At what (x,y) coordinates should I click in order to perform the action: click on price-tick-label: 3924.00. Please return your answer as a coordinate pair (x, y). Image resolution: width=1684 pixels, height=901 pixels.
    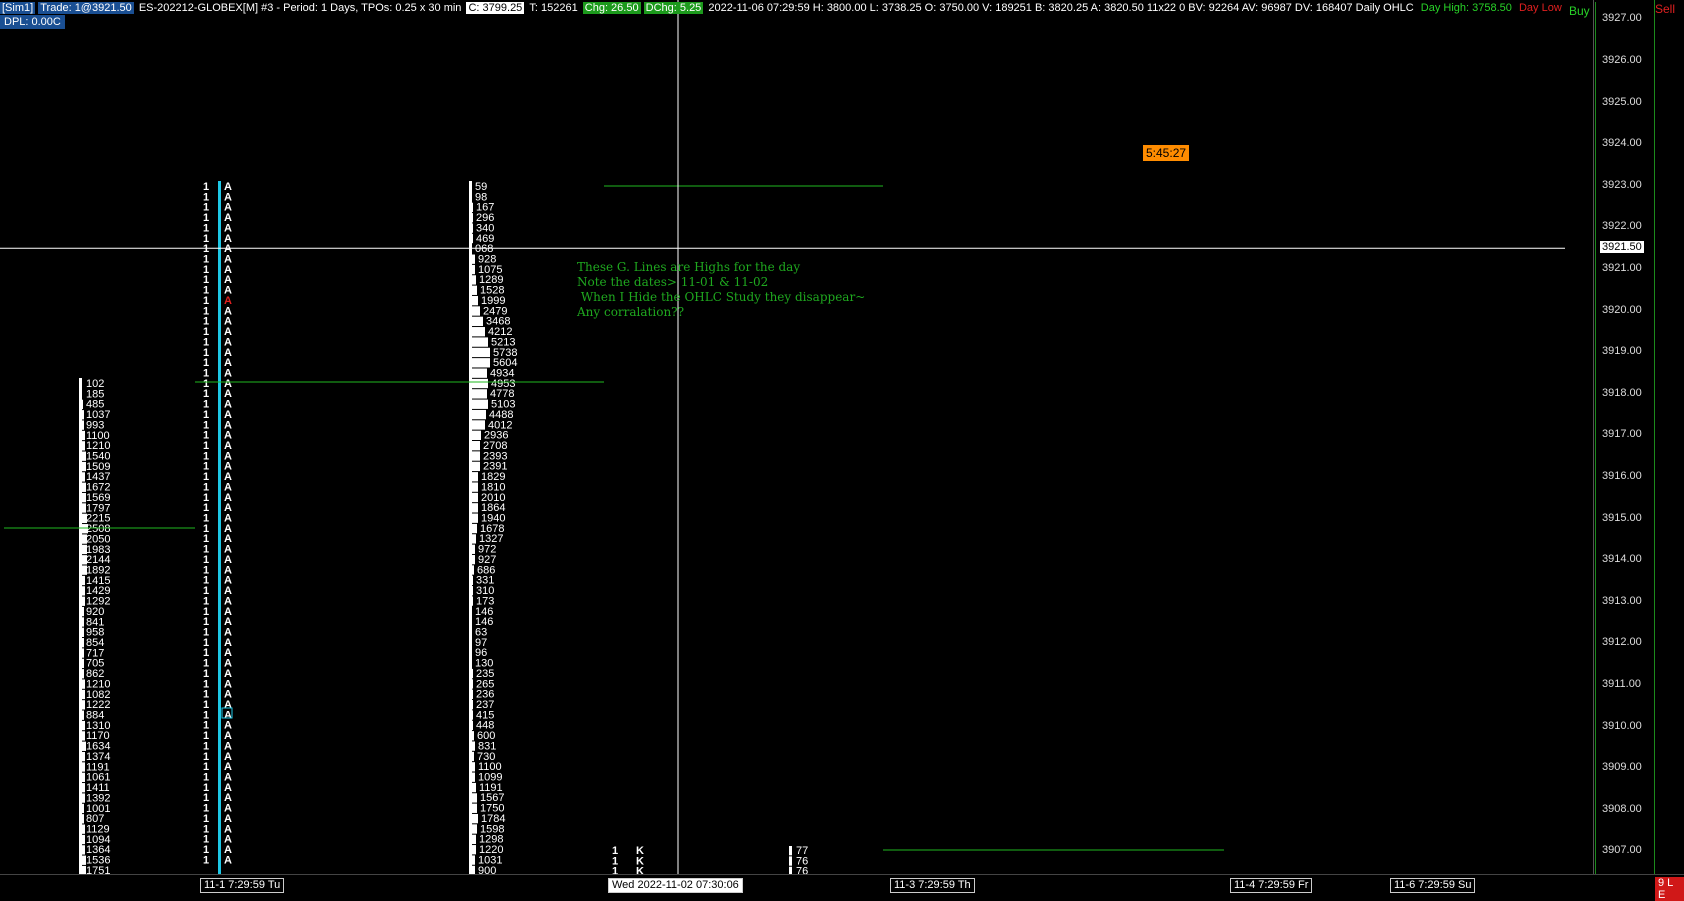
    Looking at the image, I should click on (1622, 143).